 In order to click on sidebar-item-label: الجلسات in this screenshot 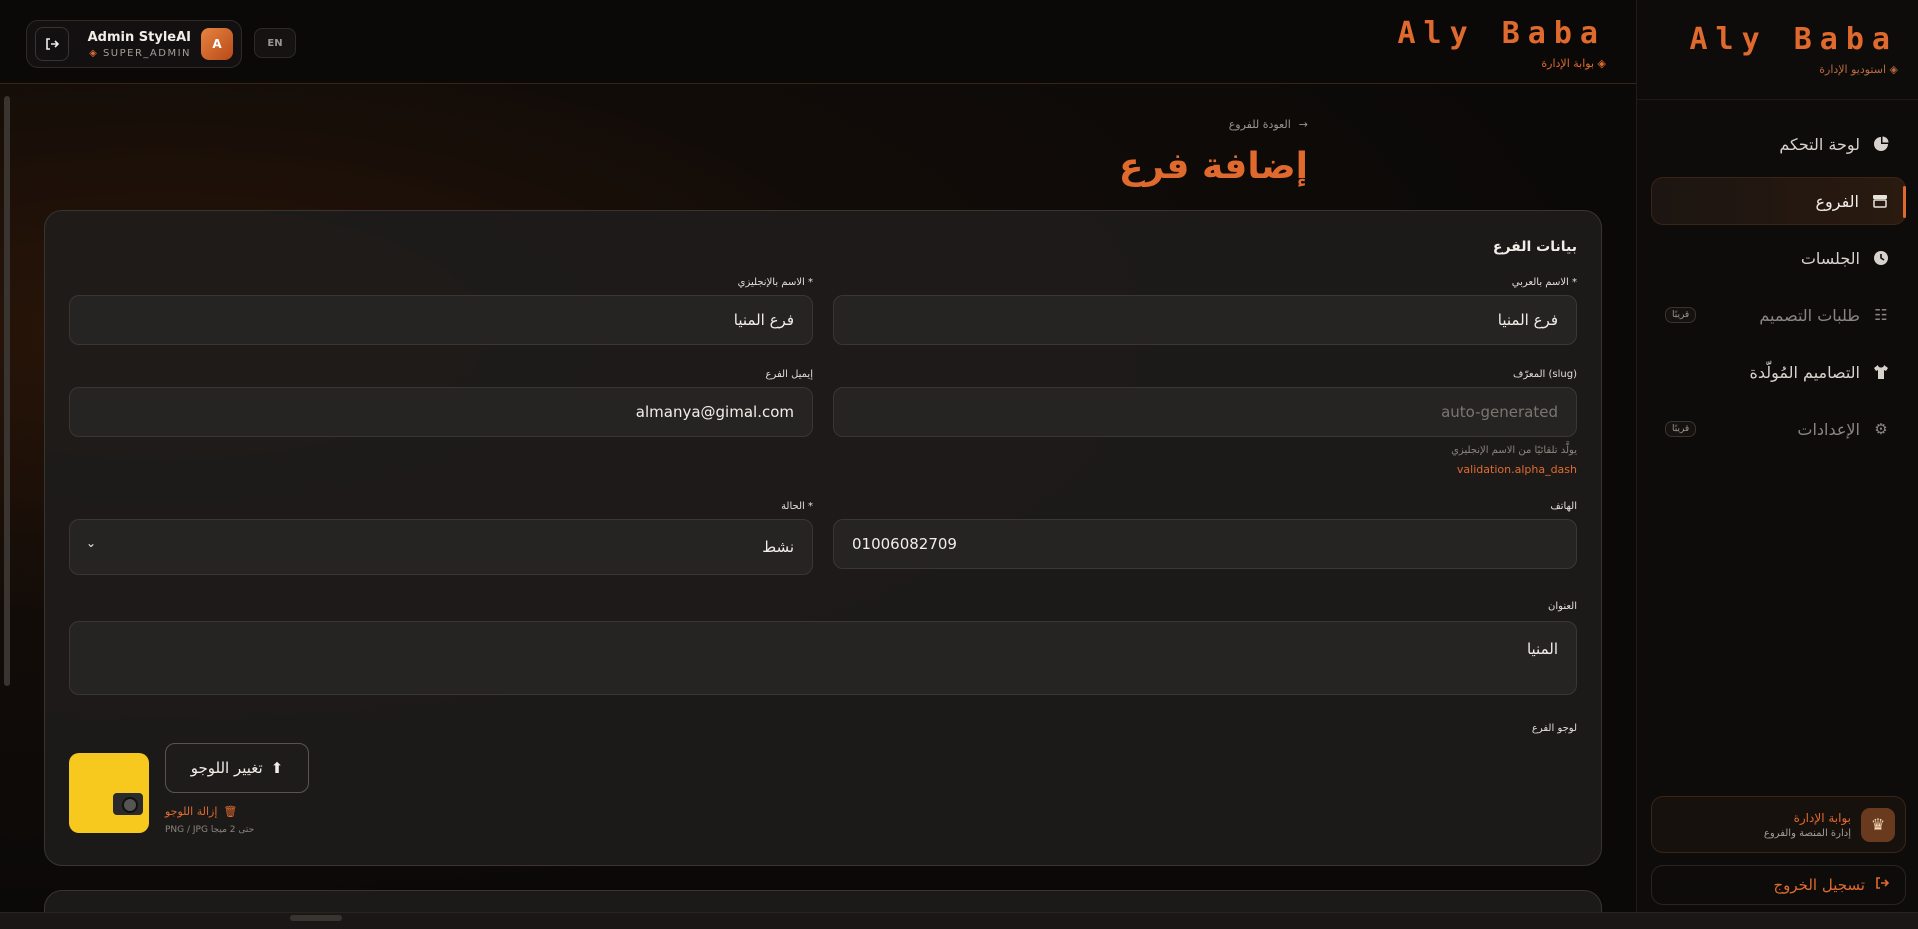, I will do `click(1830, 258)`.